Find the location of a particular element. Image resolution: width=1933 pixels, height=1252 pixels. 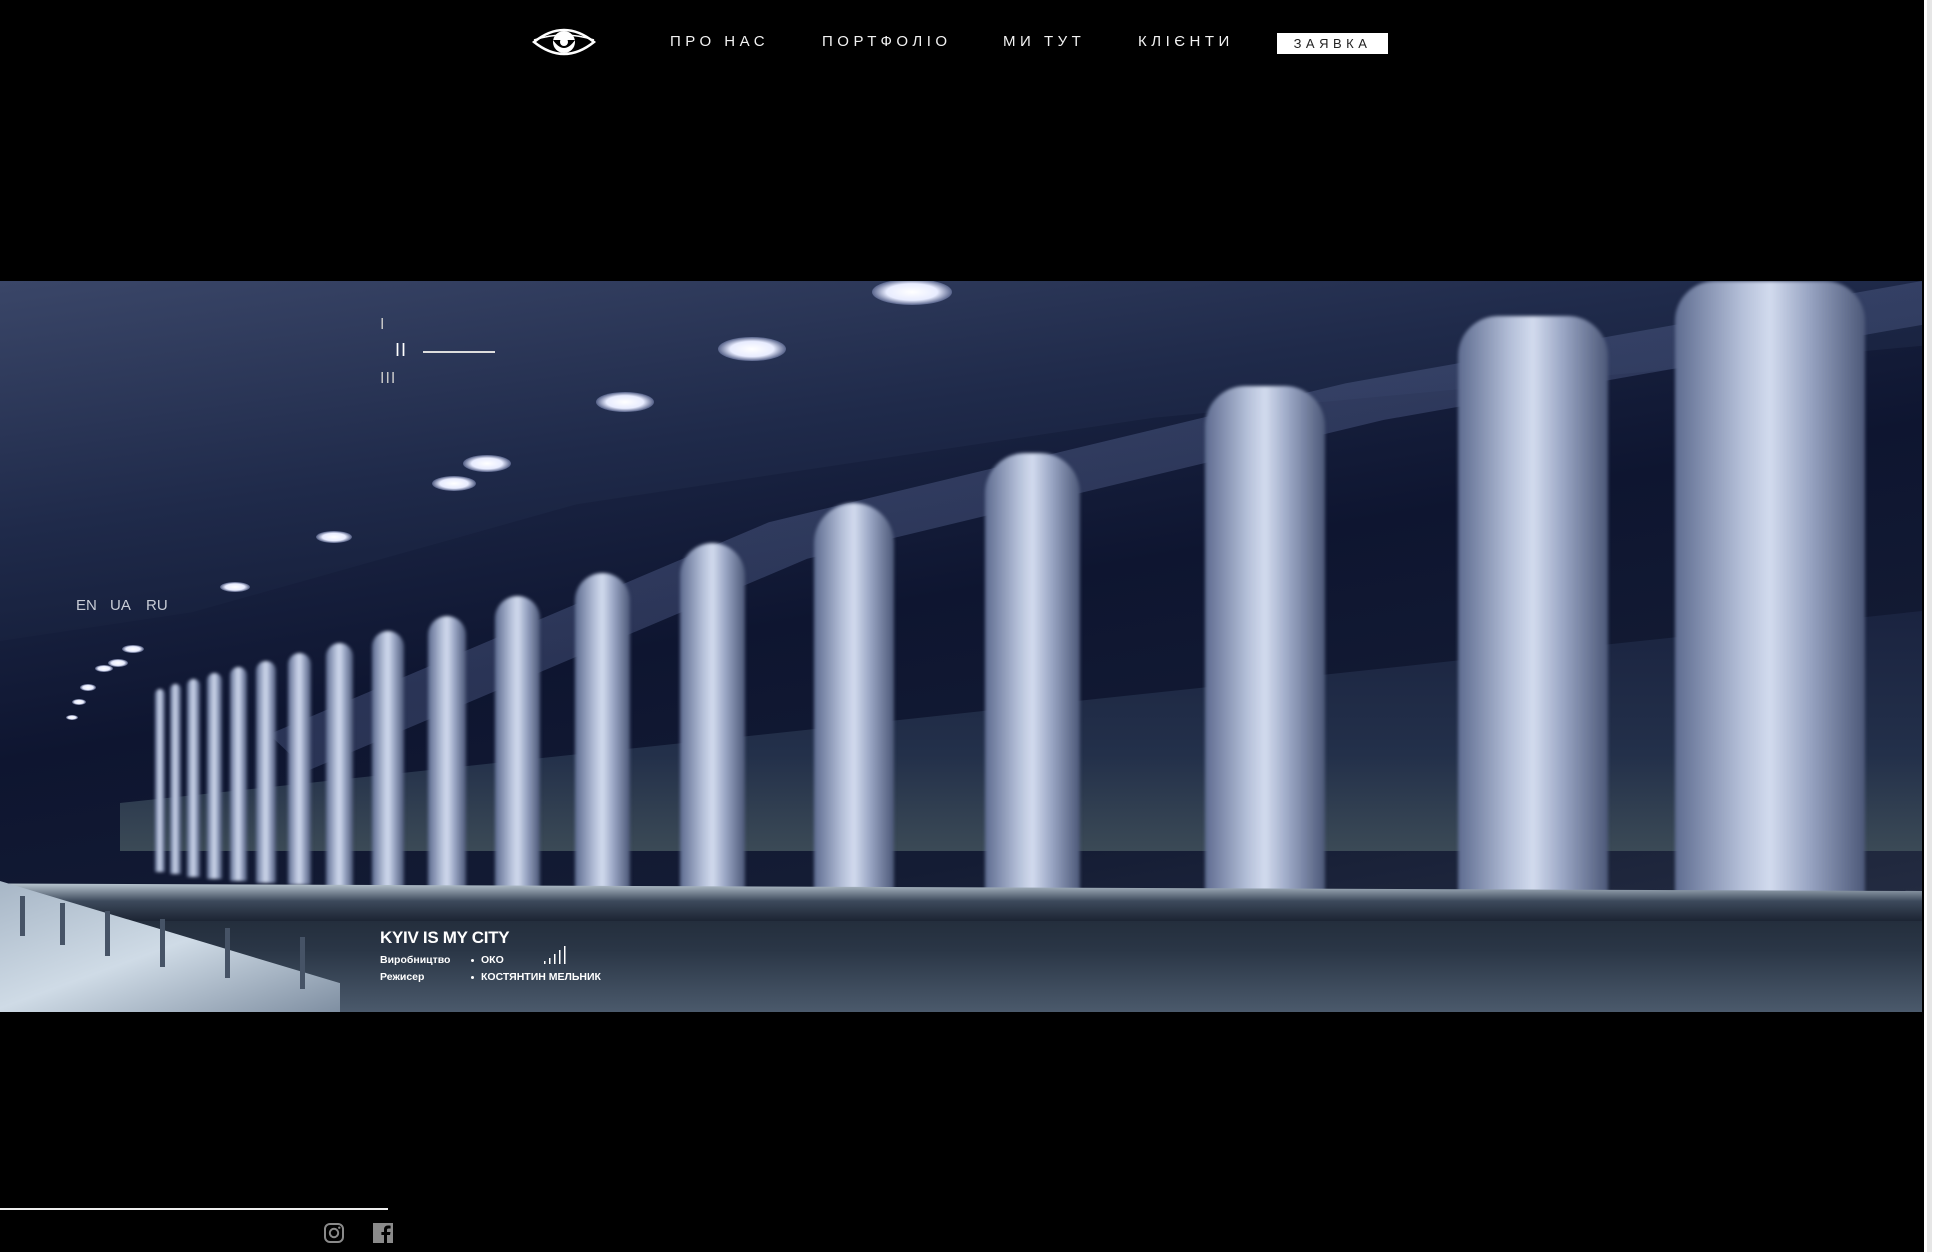

production-value: ОКО is located at coordinates (492, 960).